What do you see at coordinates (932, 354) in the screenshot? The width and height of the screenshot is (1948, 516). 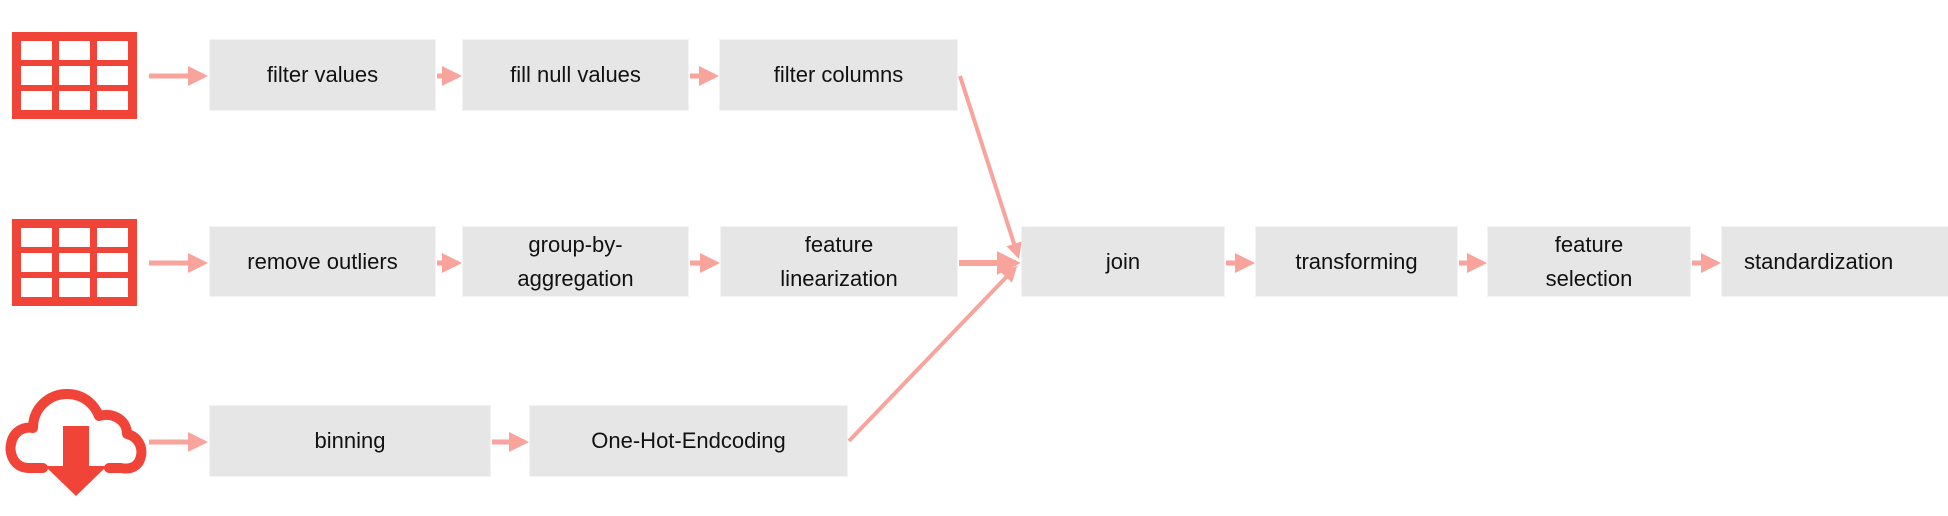 I see `edge-one-hot-to-join` at bounding box center [932, 354].